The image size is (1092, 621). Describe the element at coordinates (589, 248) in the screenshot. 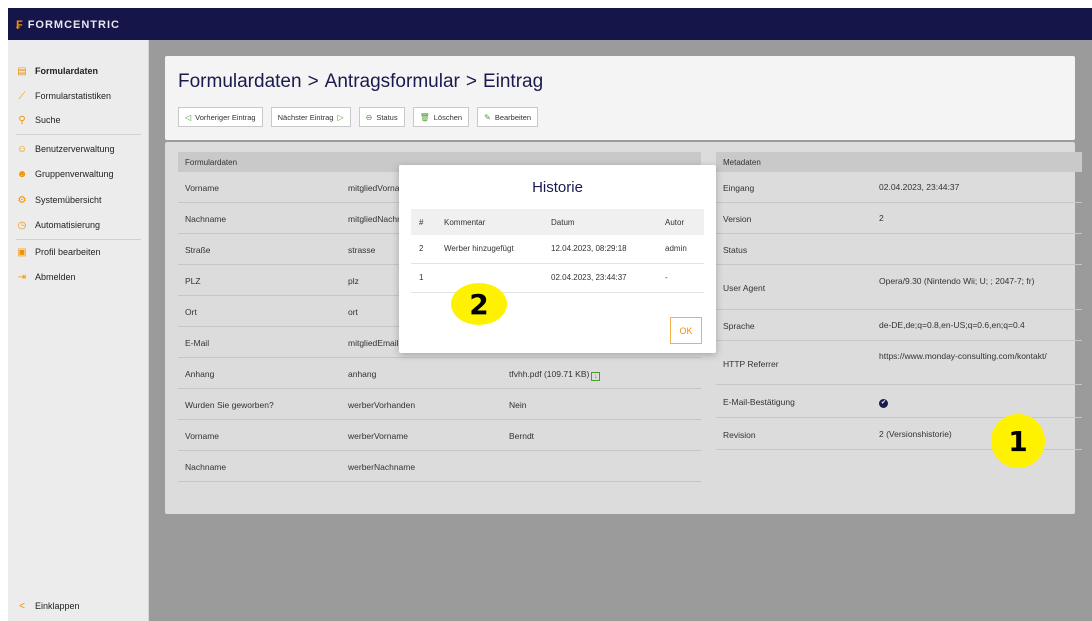

I see `revision-date: 12.04.2023, 08:29:18` at that location.